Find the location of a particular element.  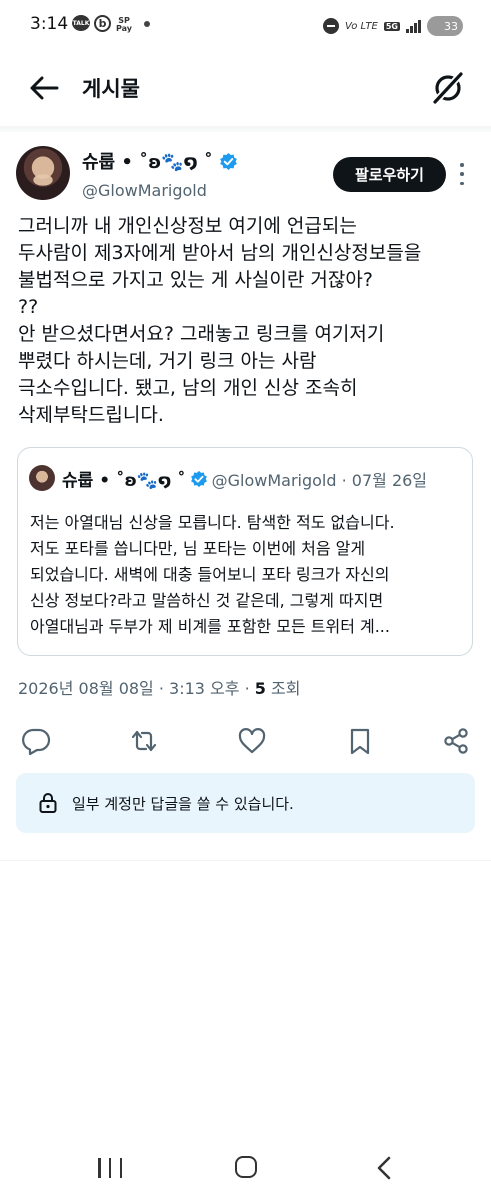

like-button is located at coordinates (252, 741).